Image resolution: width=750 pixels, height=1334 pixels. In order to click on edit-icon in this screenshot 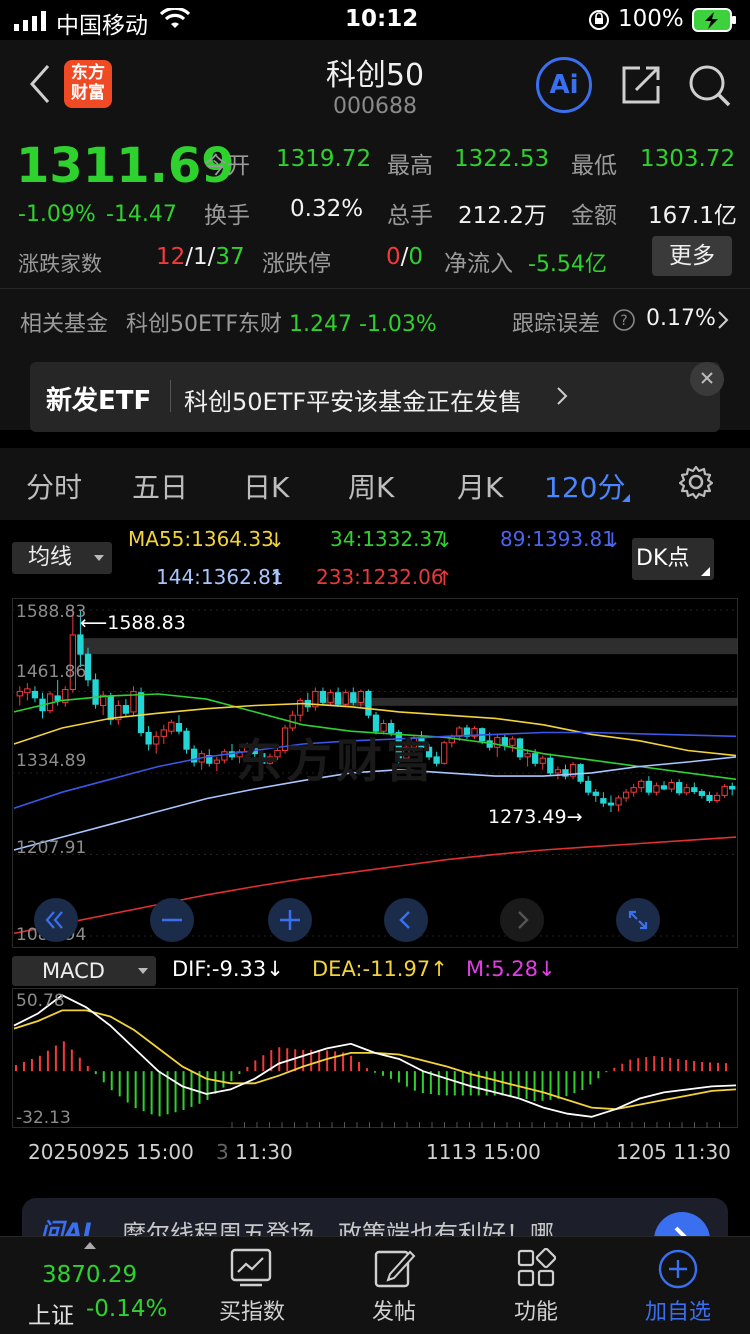, I will do `click(395, 1270)`.